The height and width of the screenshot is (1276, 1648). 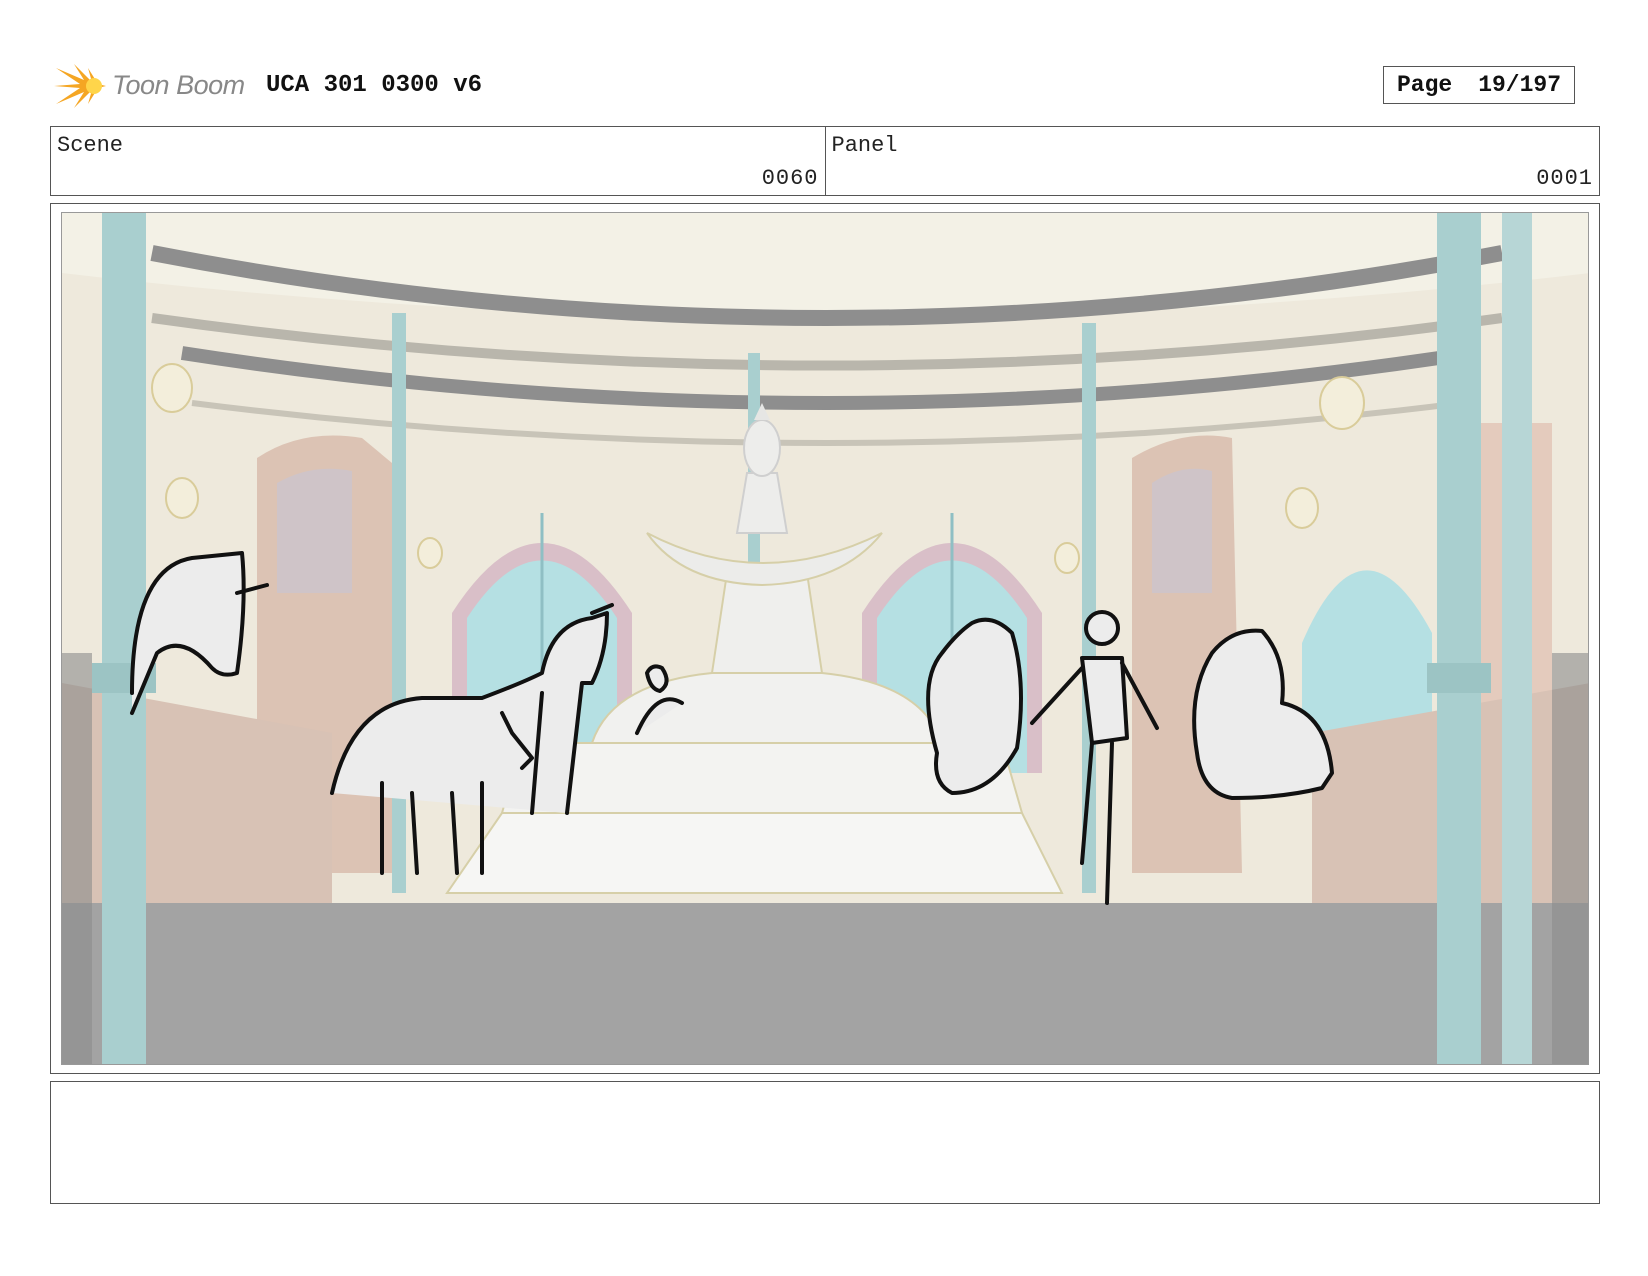 What do you see at coordinates (374, 85) in the screenshot?
I see `document-title: UCA 301 0300 v6` at bounding box center [374, 85].